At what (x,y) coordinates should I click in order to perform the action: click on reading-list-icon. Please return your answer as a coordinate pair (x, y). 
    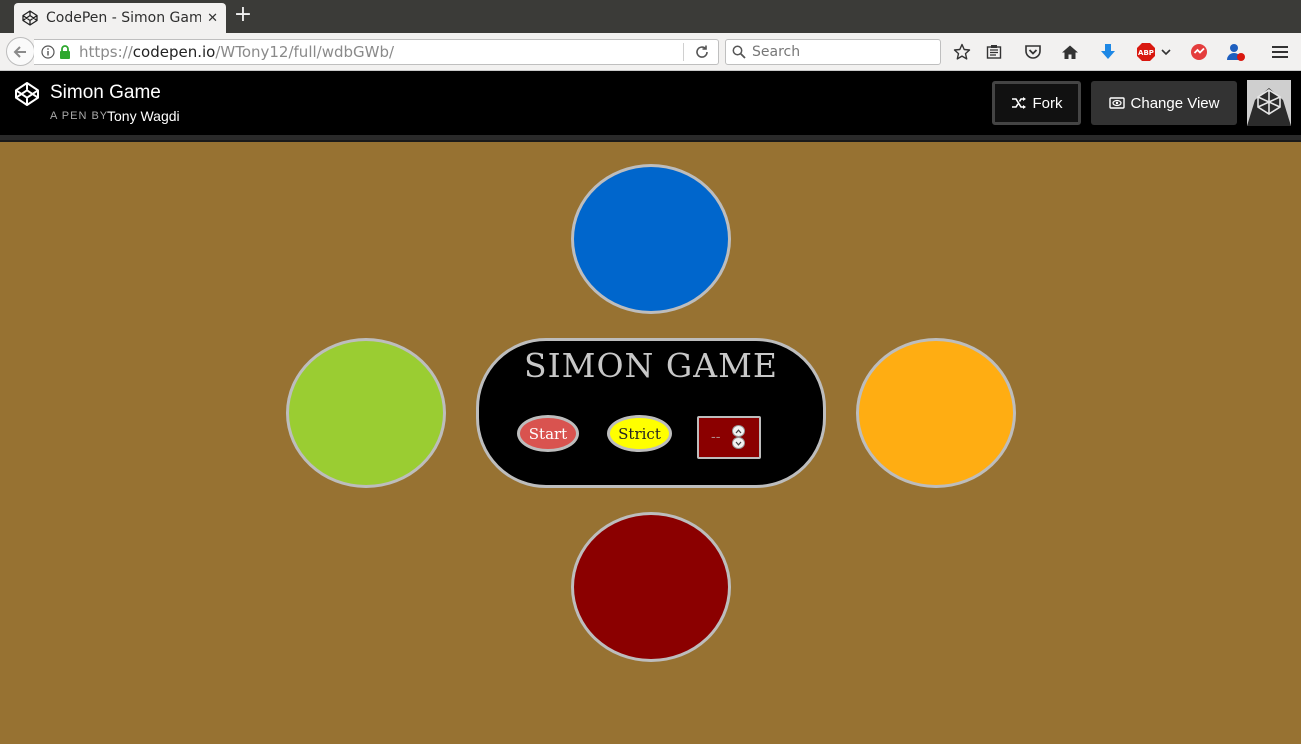
    Looking at the image, I should click on (994, 52).